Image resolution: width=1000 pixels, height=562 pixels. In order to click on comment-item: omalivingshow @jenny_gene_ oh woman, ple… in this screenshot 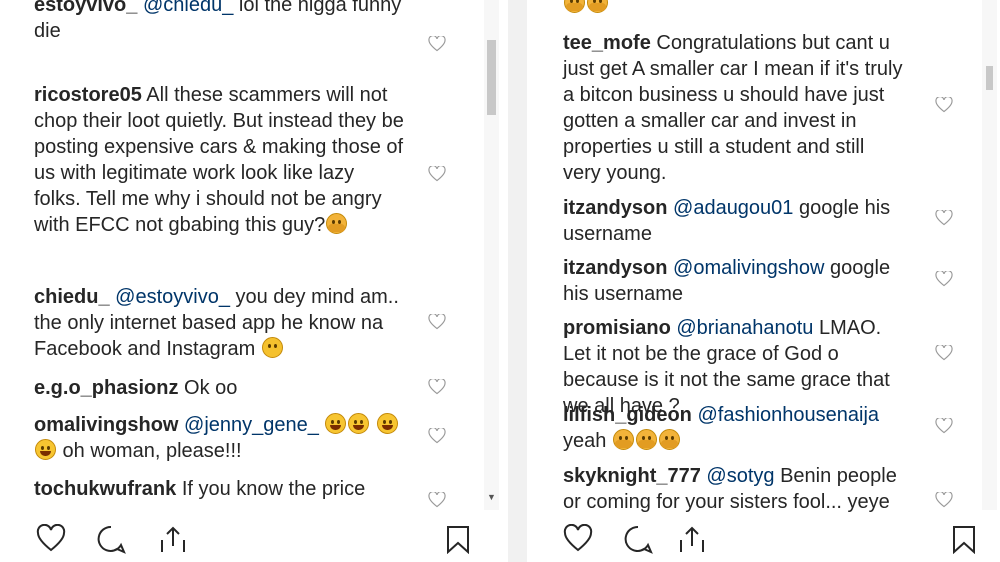, I will do `click(219, 438)`.